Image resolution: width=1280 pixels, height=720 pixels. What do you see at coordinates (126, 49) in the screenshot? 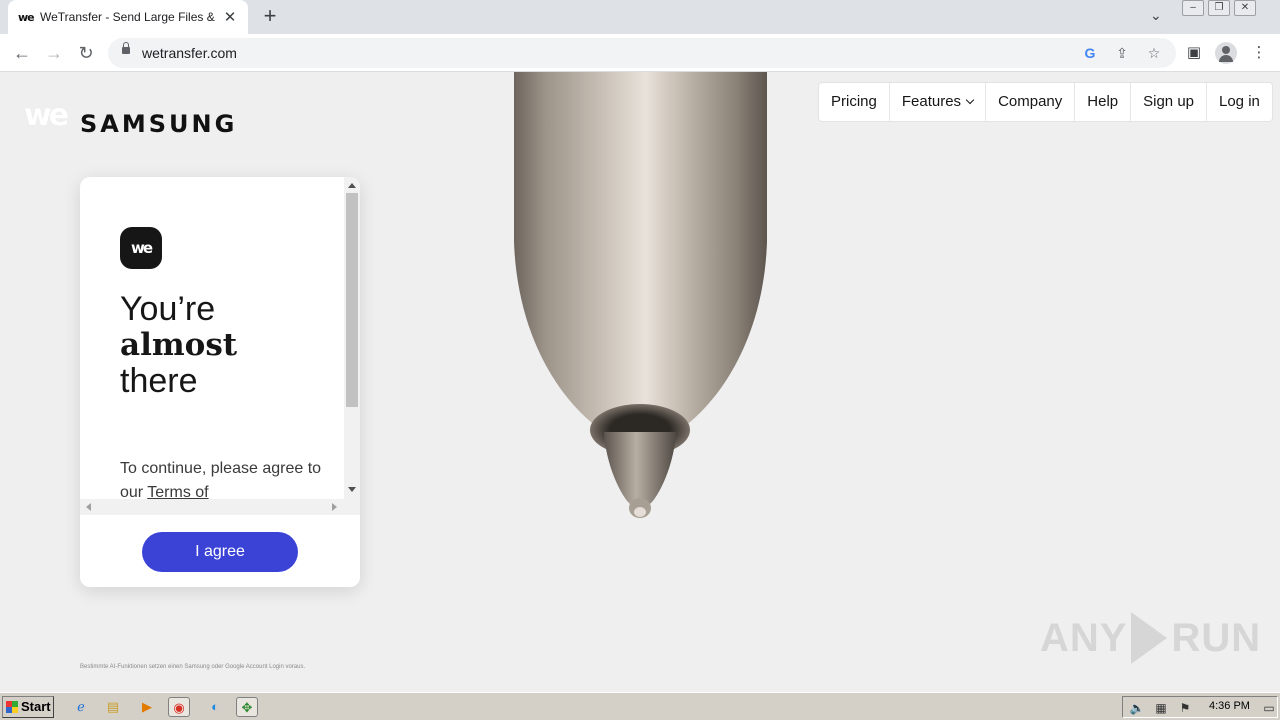
I see `lock-icon` at bounding box center [126, 49].